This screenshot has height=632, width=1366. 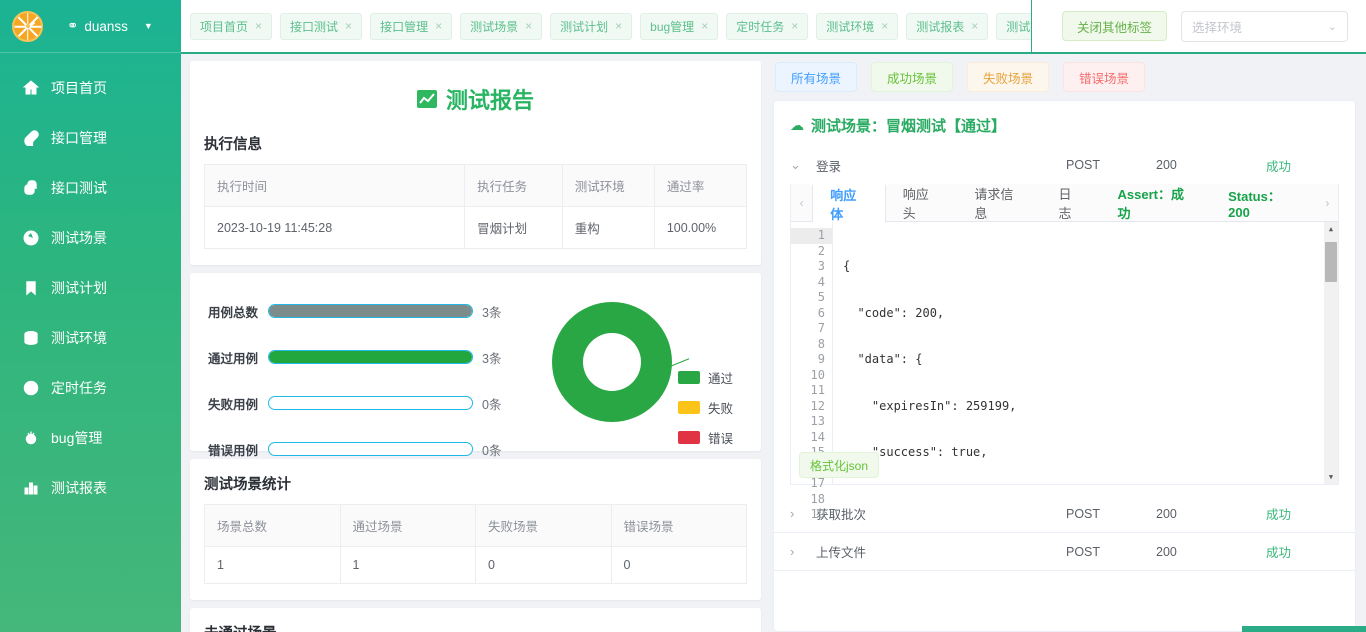 What do you see at coordinates (501, 26) in the screenshot?
I see `tab-item: 测试场景 ×` at bounding box center [501, 26].